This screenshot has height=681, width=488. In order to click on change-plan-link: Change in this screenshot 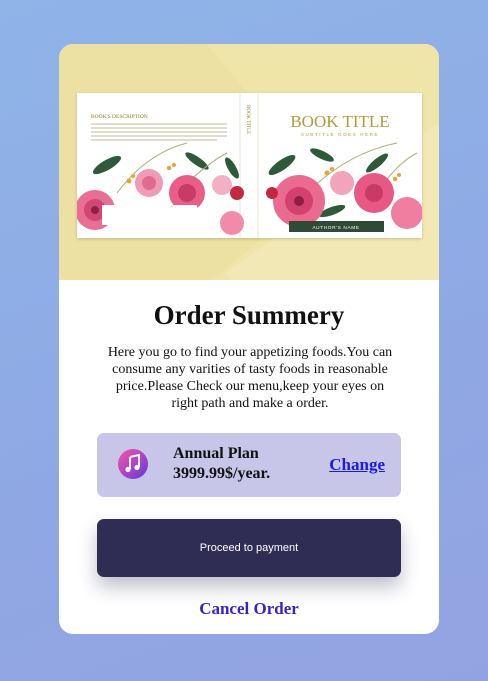, I will do `click(357, 465)`.